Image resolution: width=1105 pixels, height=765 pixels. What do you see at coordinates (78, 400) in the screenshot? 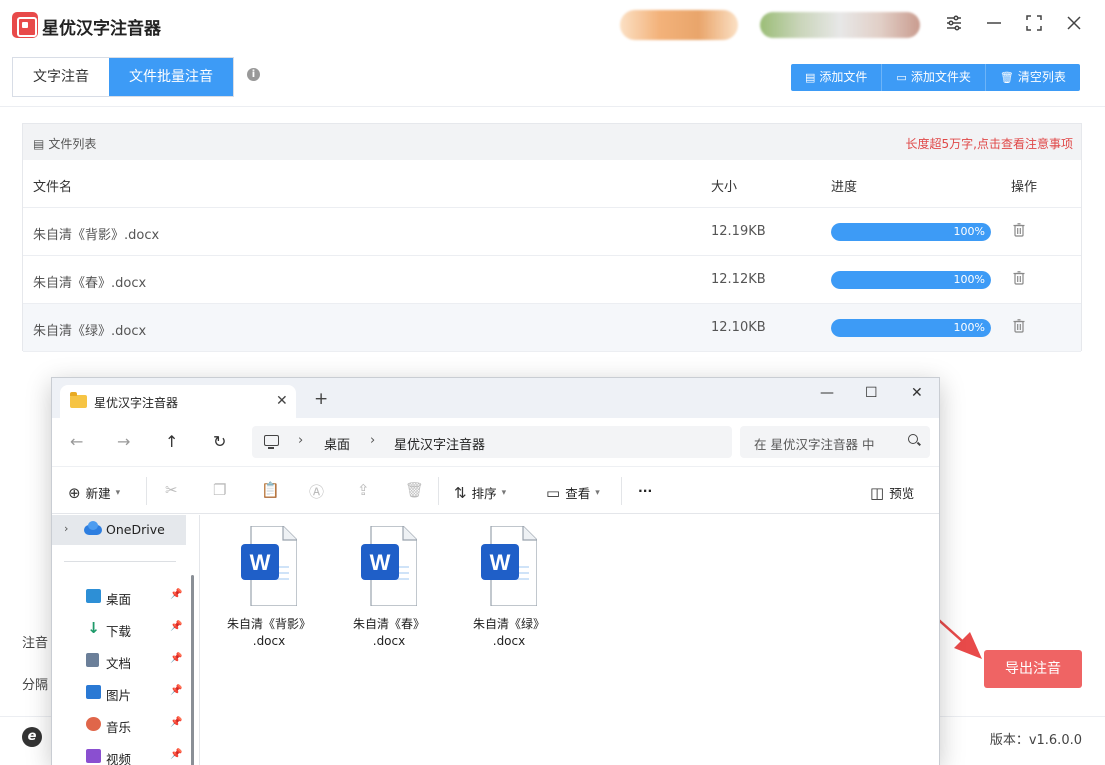
I see `folder-icon` at bounding box center [78, 400].